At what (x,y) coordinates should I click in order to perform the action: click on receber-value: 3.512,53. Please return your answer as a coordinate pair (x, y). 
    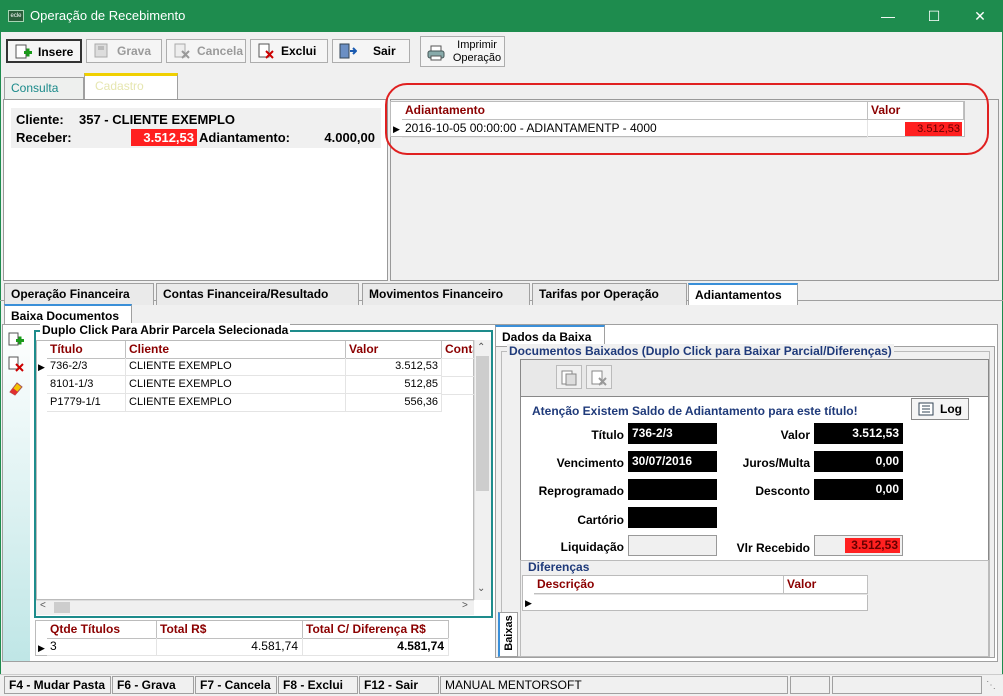
    Looking at the image, I should click on (164, 137).